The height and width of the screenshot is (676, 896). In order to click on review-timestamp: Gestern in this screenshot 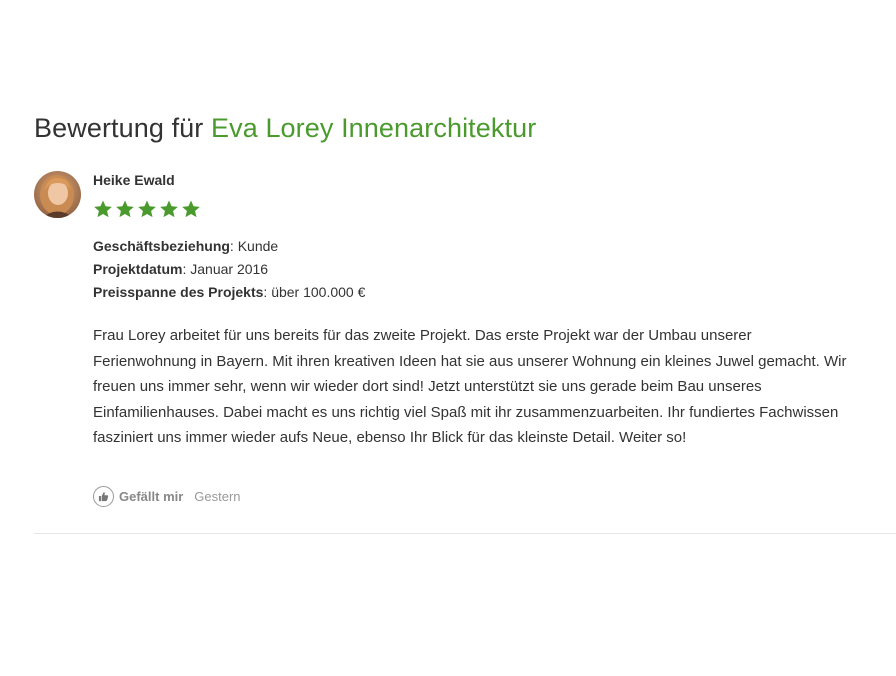, I will do `click(217, 496)`.